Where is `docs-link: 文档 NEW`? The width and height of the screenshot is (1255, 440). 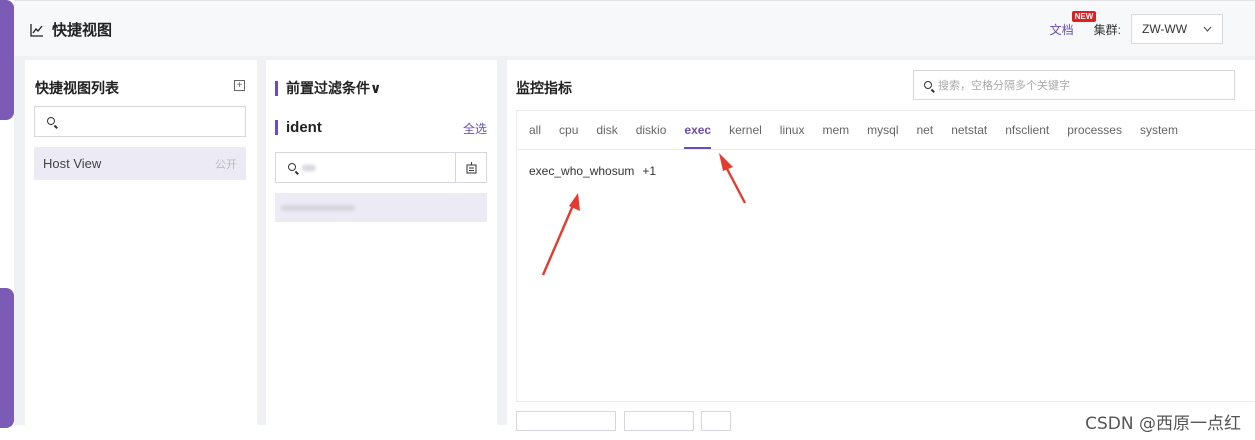
docs-link: 文档 NEW is located at coordinates (1073, 24).